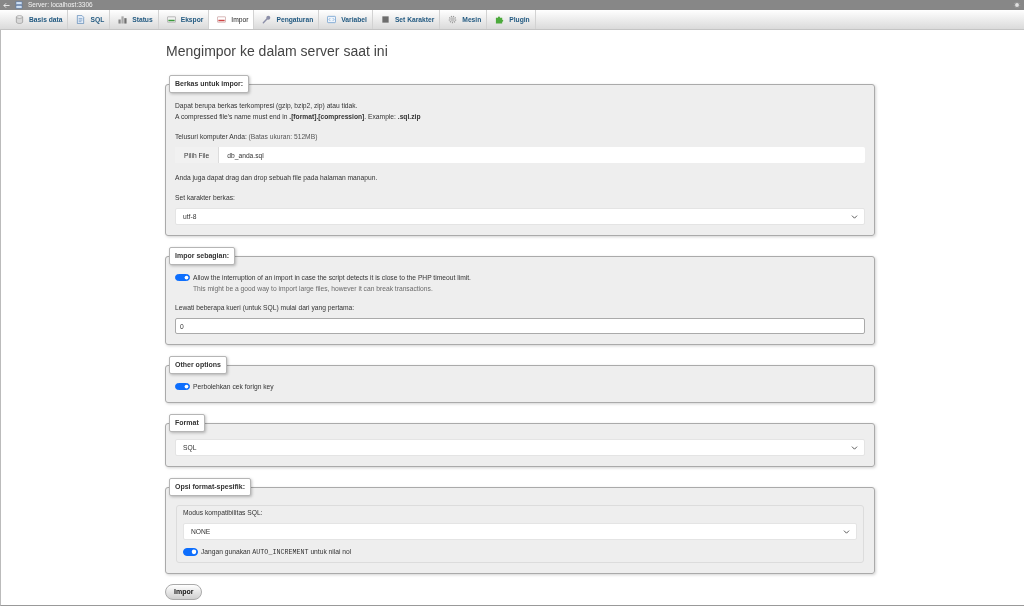  I want to click on wrench-icon, so click(267, 19).